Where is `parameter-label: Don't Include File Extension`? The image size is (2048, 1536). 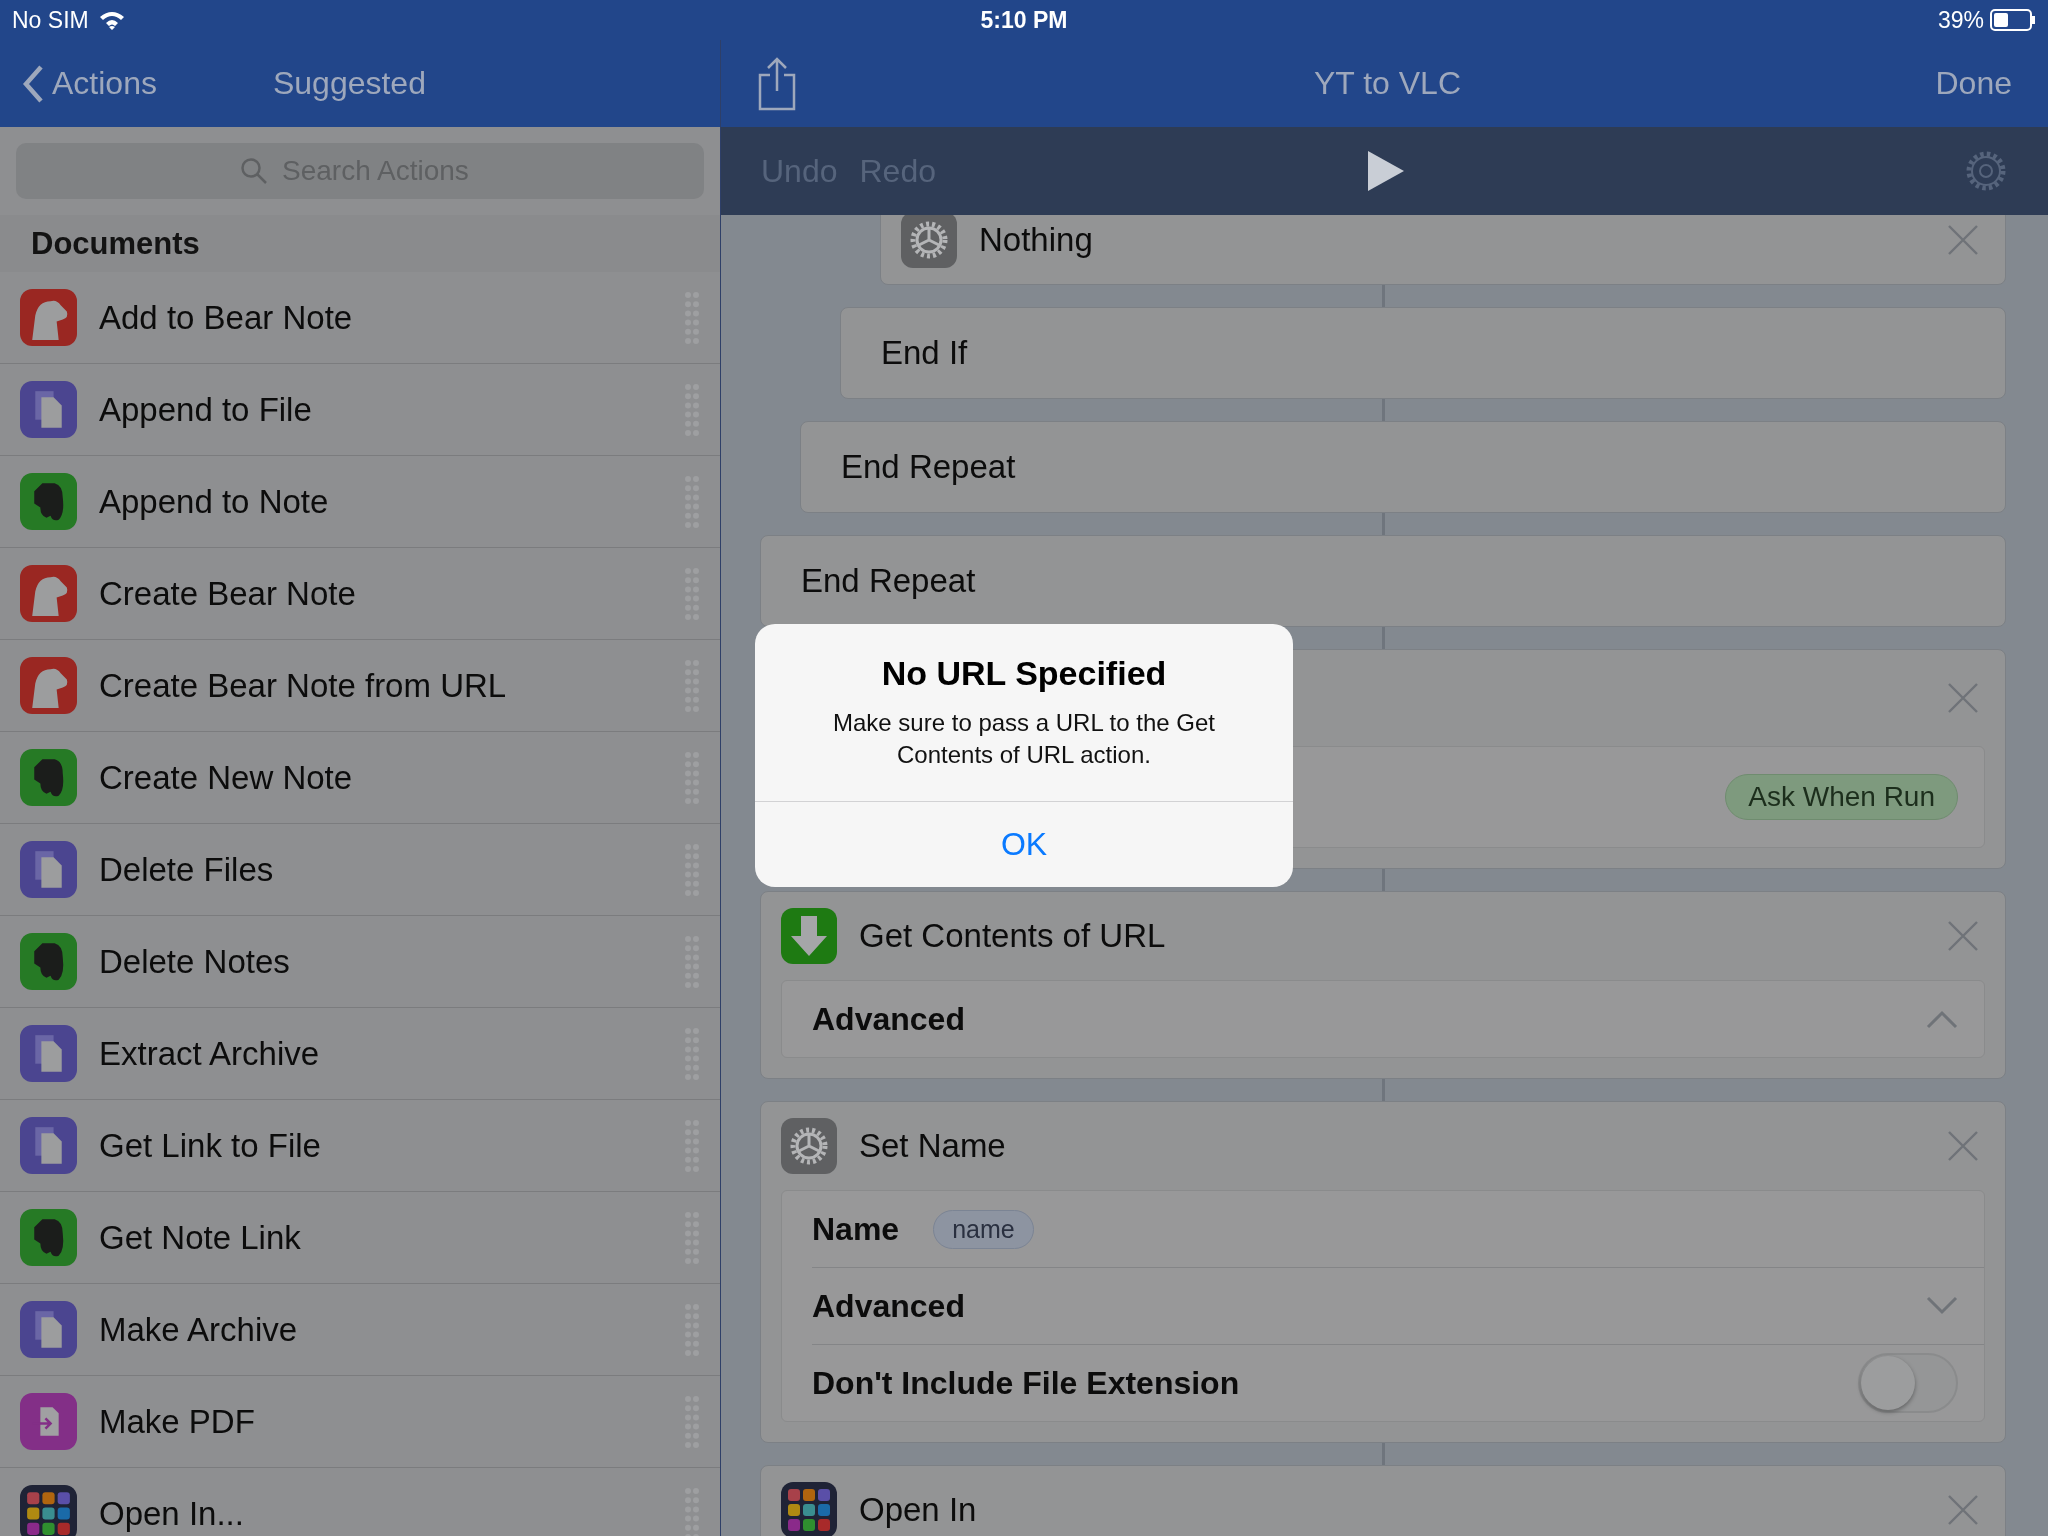 parameter-label: Don't Include File Extension is located at coordinates (1026, 1383).